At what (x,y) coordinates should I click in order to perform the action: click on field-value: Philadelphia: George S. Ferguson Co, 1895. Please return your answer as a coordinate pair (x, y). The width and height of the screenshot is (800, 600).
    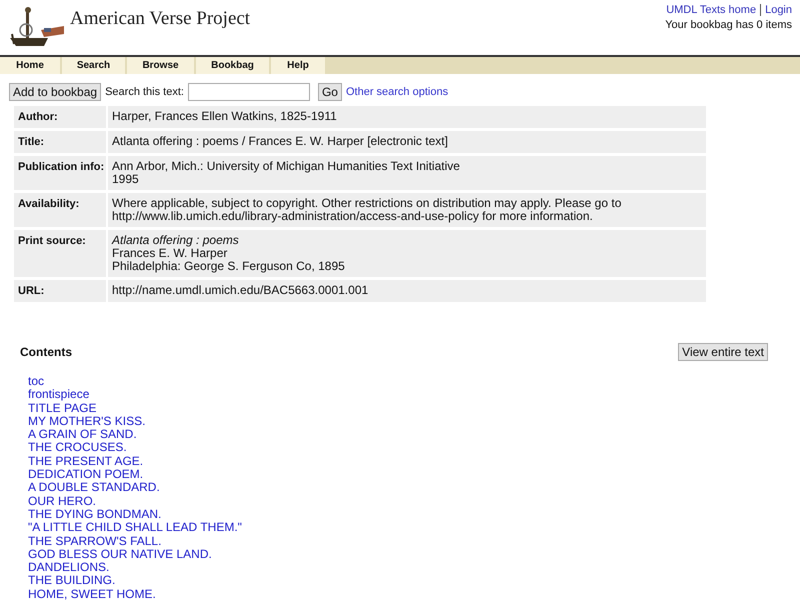
    Looking at the image, I should click on (229, 266).